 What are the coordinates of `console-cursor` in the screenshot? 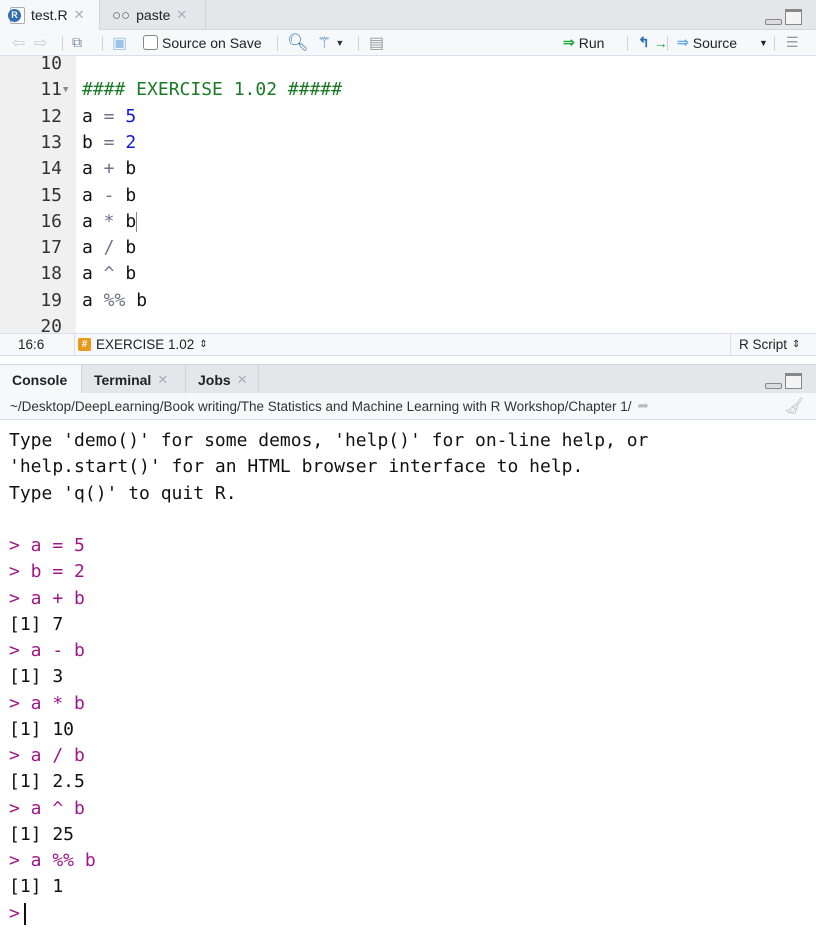 It's located at (24, 913).